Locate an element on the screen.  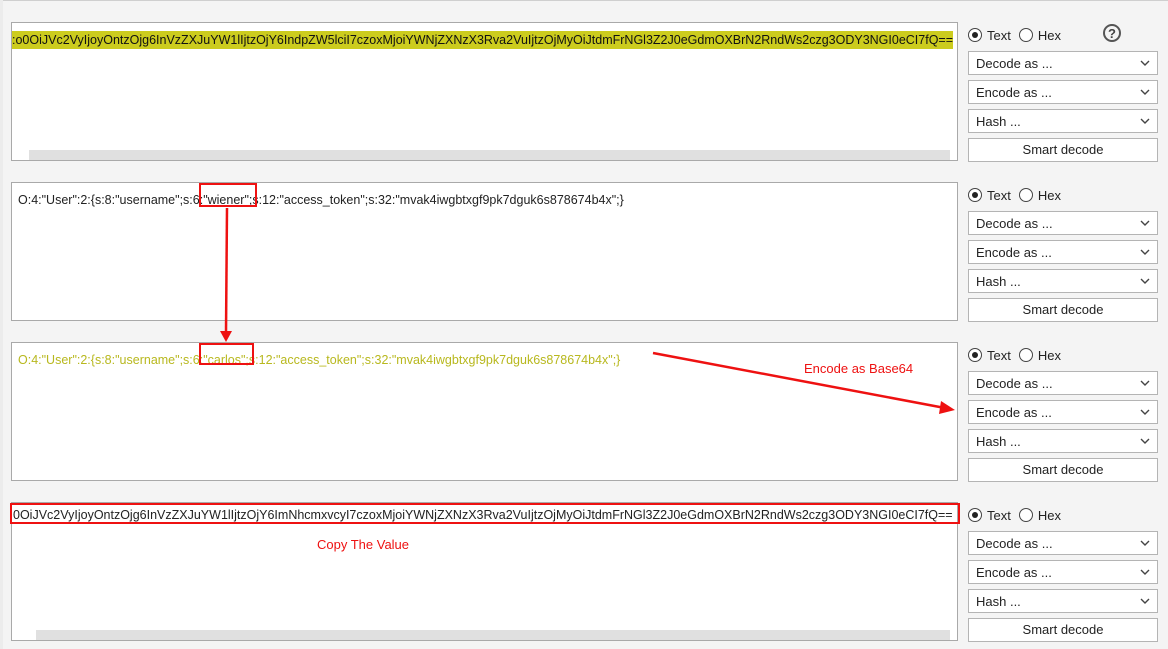
panel-4-scrollbar is located at coordinates (493, 635).